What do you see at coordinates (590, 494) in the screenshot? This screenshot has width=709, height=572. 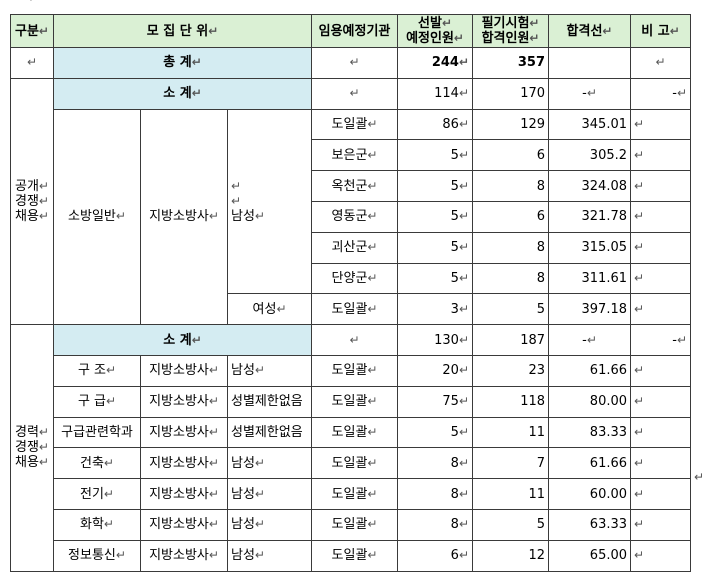 I see `career-cutoff: 60.00` at bounding box center [590, 494].